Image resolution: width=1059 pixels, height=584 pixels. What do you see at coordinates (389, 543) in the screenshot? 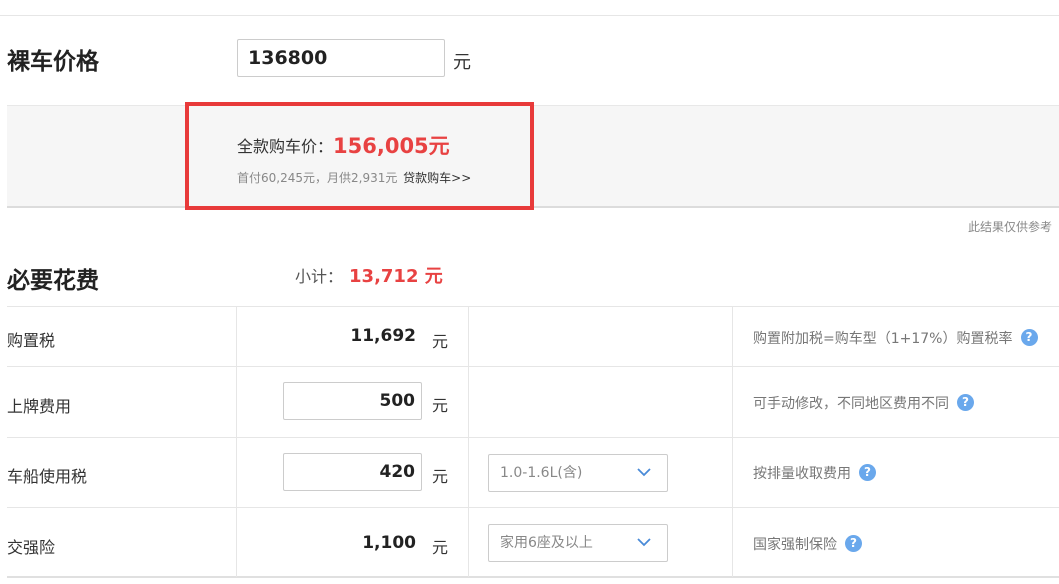
I see `compulsory-insurance-value: 1,100` at bounding box center [389, 543].